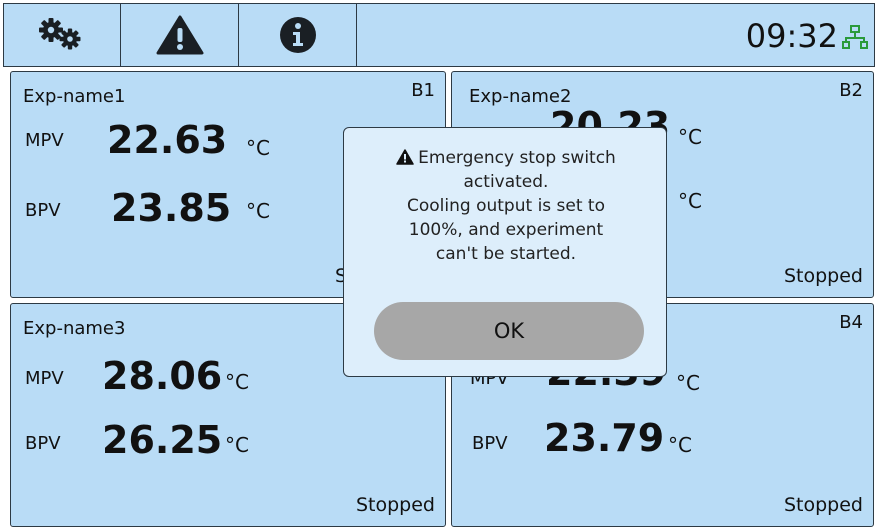  I want to click on experiment-name: Exp-name1, so click(74, 96).